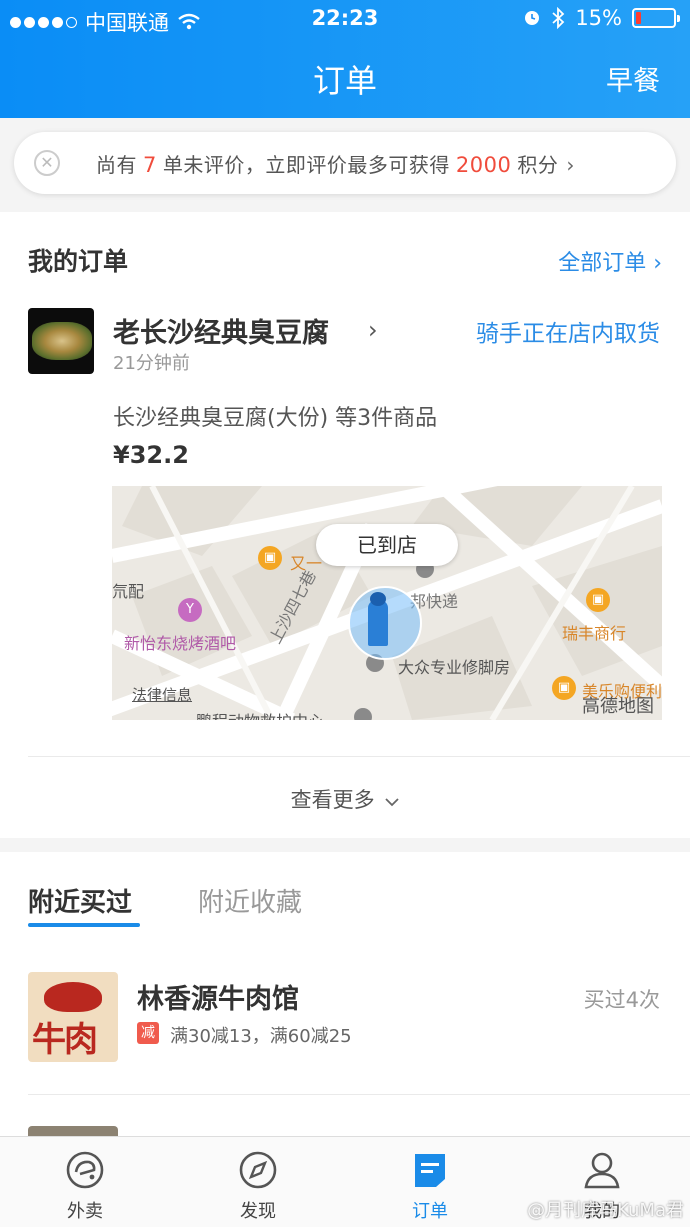  I want to click on tab-takeout: 外卖, so click(85, 1186).